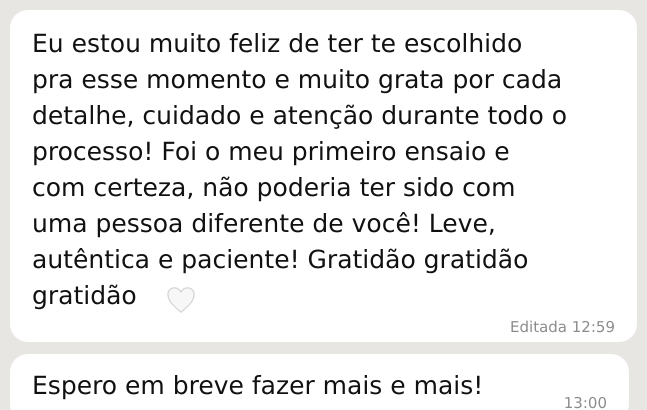 The image size is (647, 410). I want to click on message-time: 13:00, so click(585, 402).